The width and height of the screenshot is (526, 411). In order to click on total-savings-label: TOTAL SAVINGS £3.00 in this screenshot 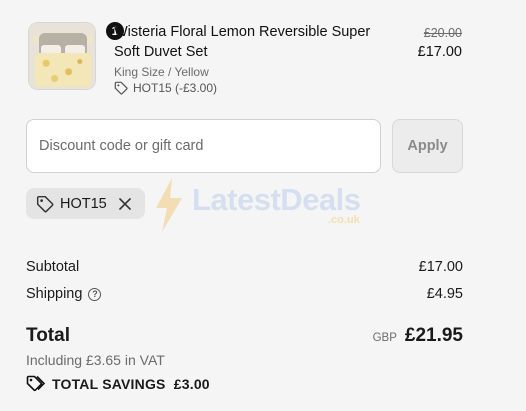, I will do `click(131, 384)`.